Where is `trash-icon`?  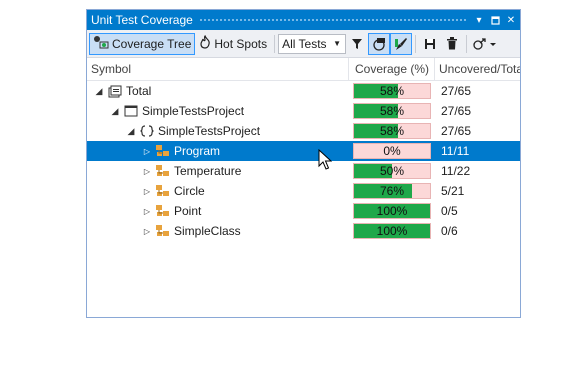 trash-icon is located at coordinates (452, 43).